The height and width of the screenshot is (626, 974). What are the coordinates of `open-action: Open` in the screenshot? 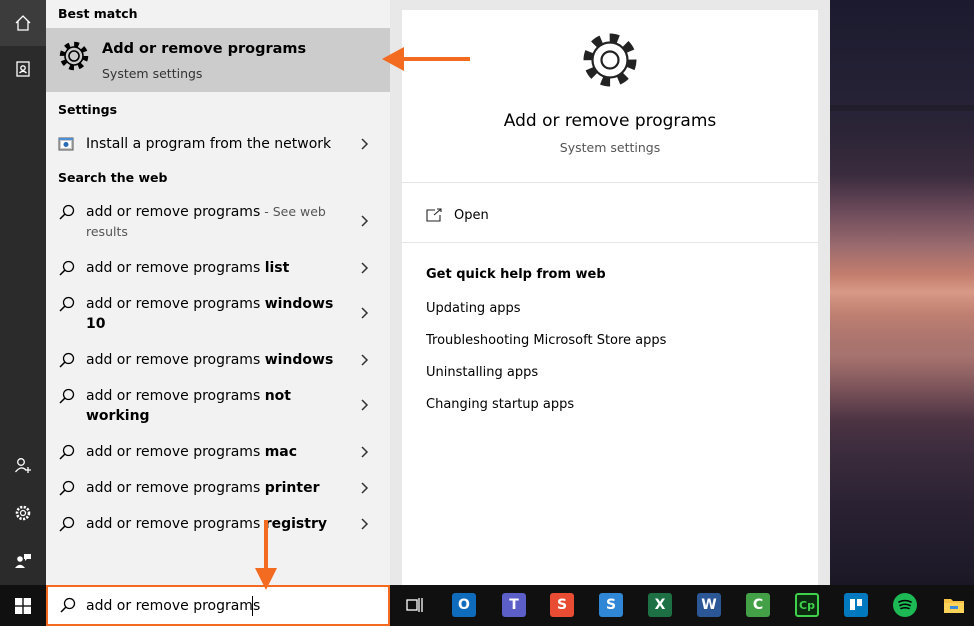 It's located at (616, 218).